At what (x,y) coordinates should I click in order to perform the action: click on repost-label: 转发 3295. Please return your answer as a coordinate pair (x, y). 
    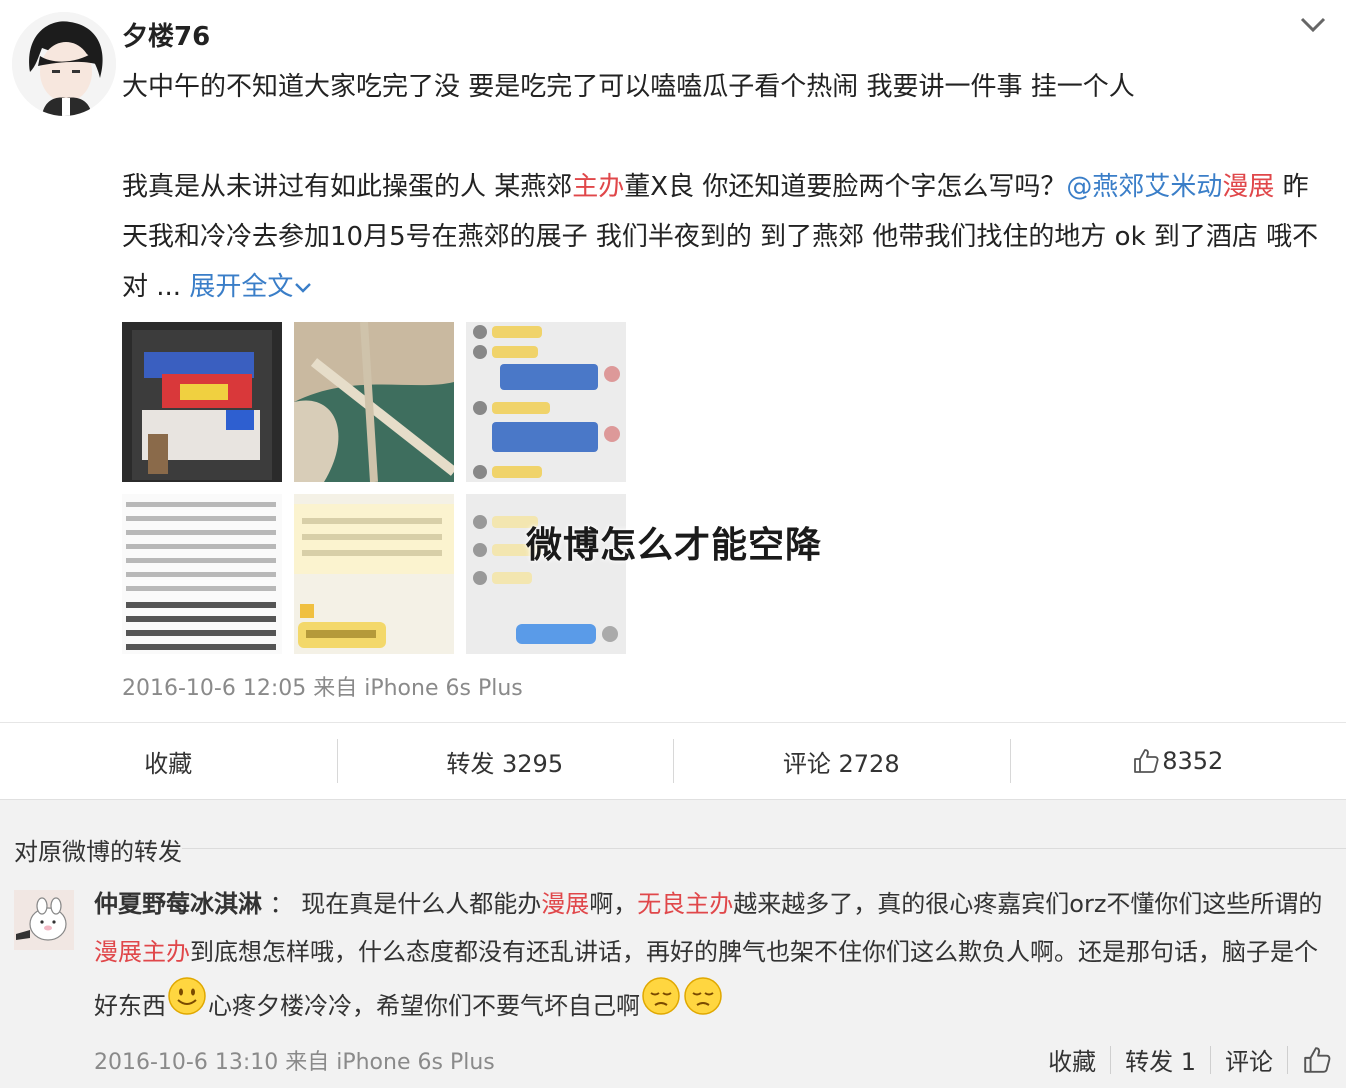
    Looking at the image, I should click on (505, 763).